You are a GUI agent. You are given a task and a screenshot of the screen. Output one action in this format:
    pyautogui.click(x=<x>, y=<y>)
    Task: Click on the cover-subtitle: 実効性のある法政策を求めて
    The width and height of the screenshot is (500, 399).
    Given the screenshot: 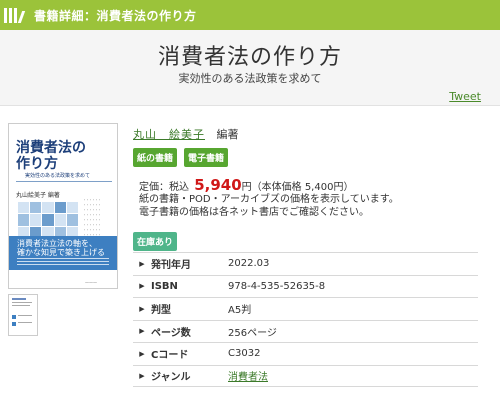 What is the action you would take?
    pyautogui.click(x=58, y=176)
    